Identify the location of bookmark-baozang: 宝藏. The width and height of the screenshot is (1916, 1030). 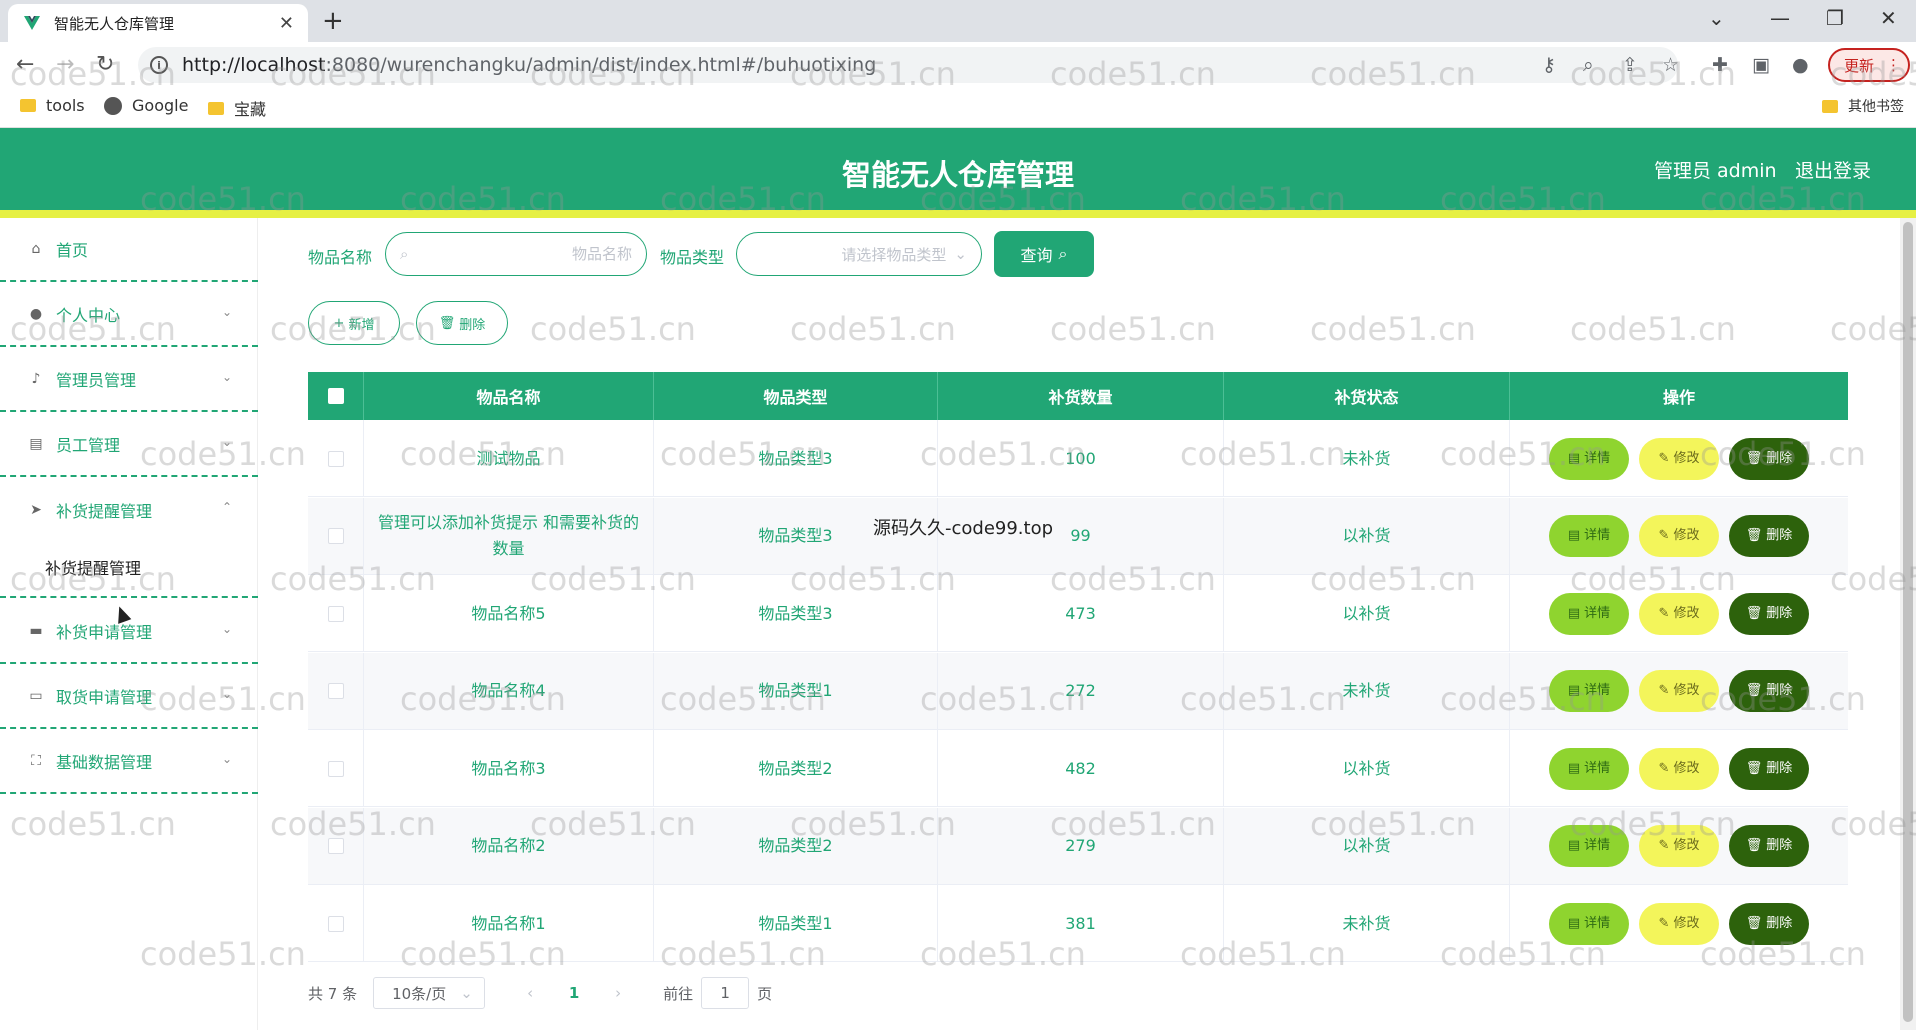
(237, 108).